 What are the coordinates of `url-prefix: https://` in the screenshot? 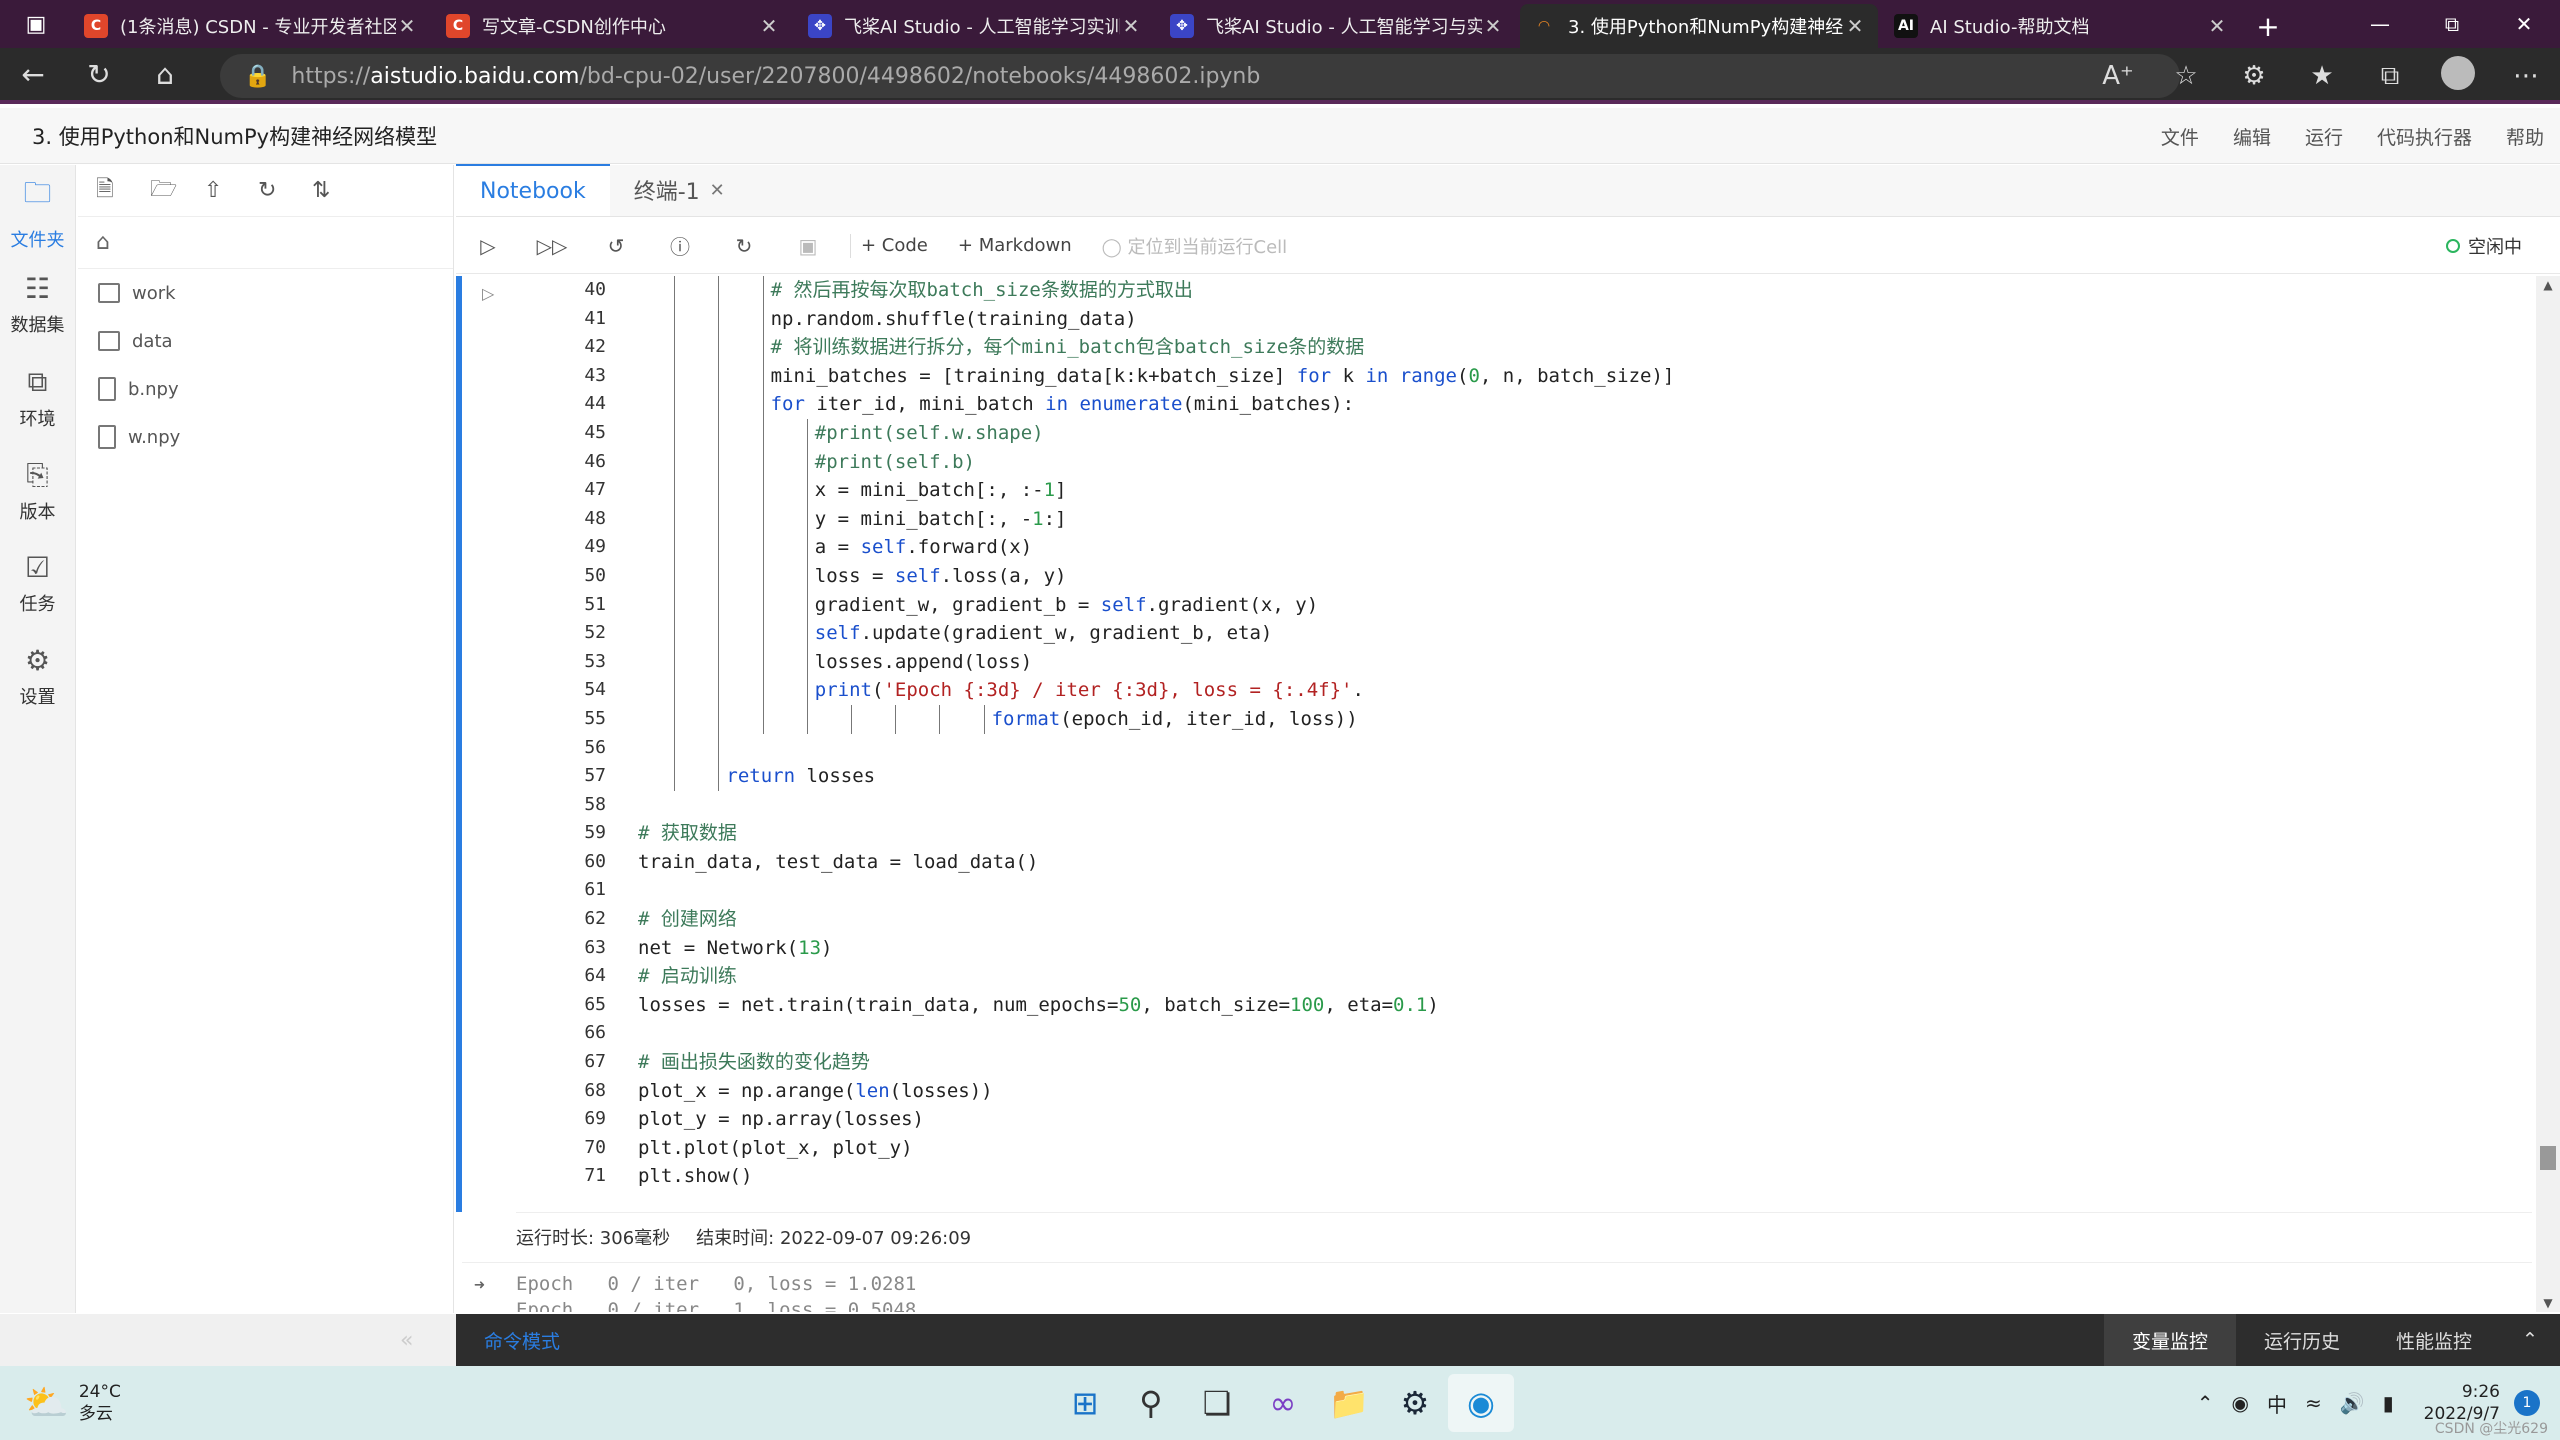 It's located at (331, 76).